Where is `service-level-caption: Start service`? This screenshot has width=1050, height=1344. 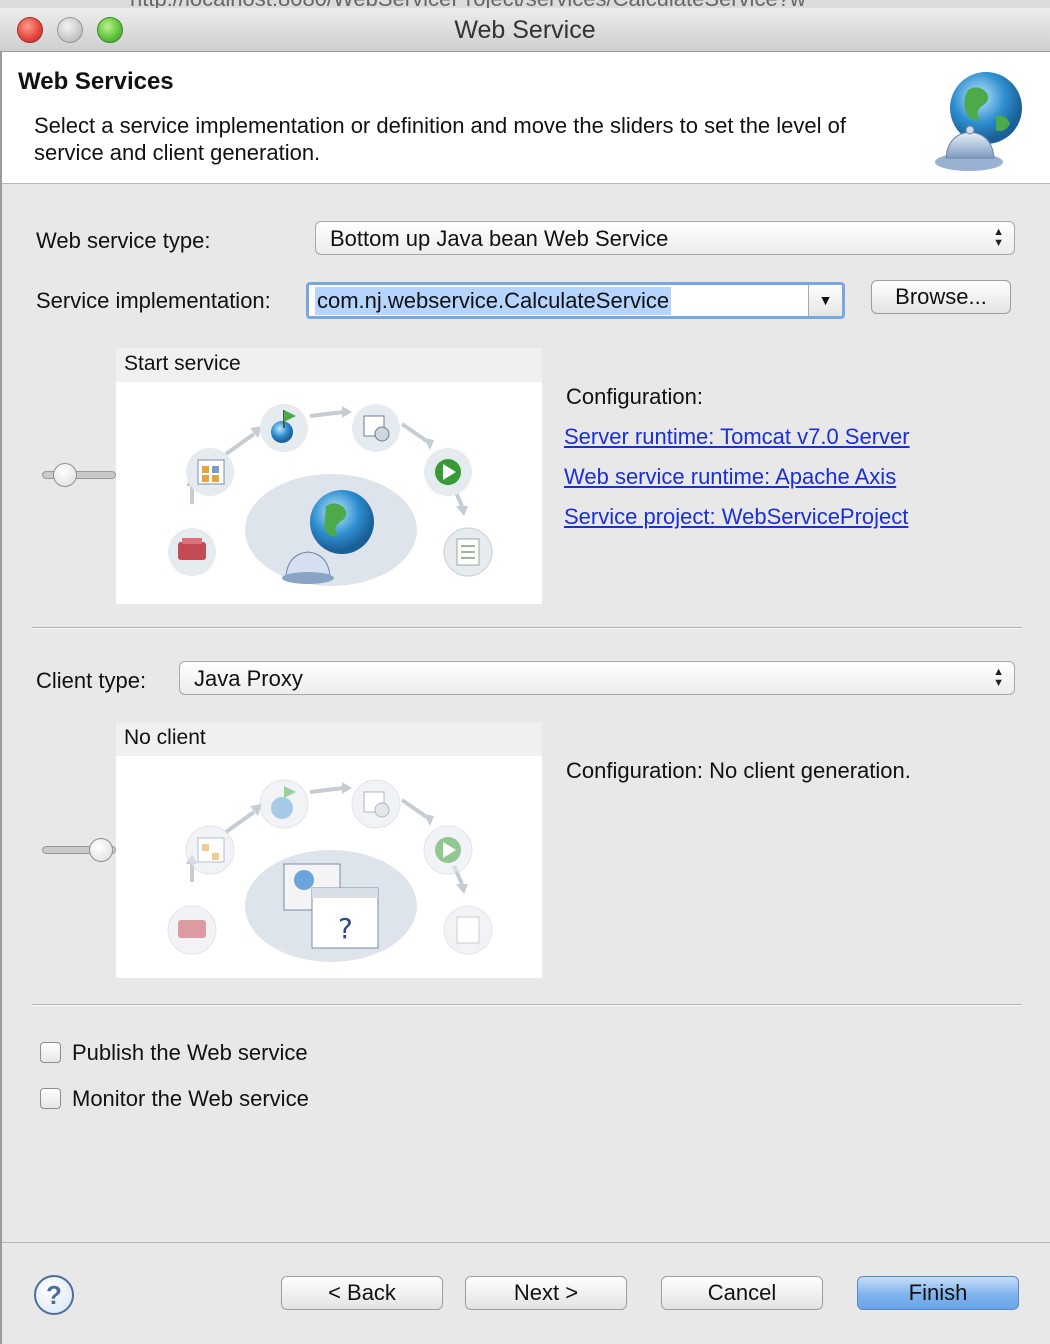 service-level-caption: Start service is located at coordinates (329, 365).